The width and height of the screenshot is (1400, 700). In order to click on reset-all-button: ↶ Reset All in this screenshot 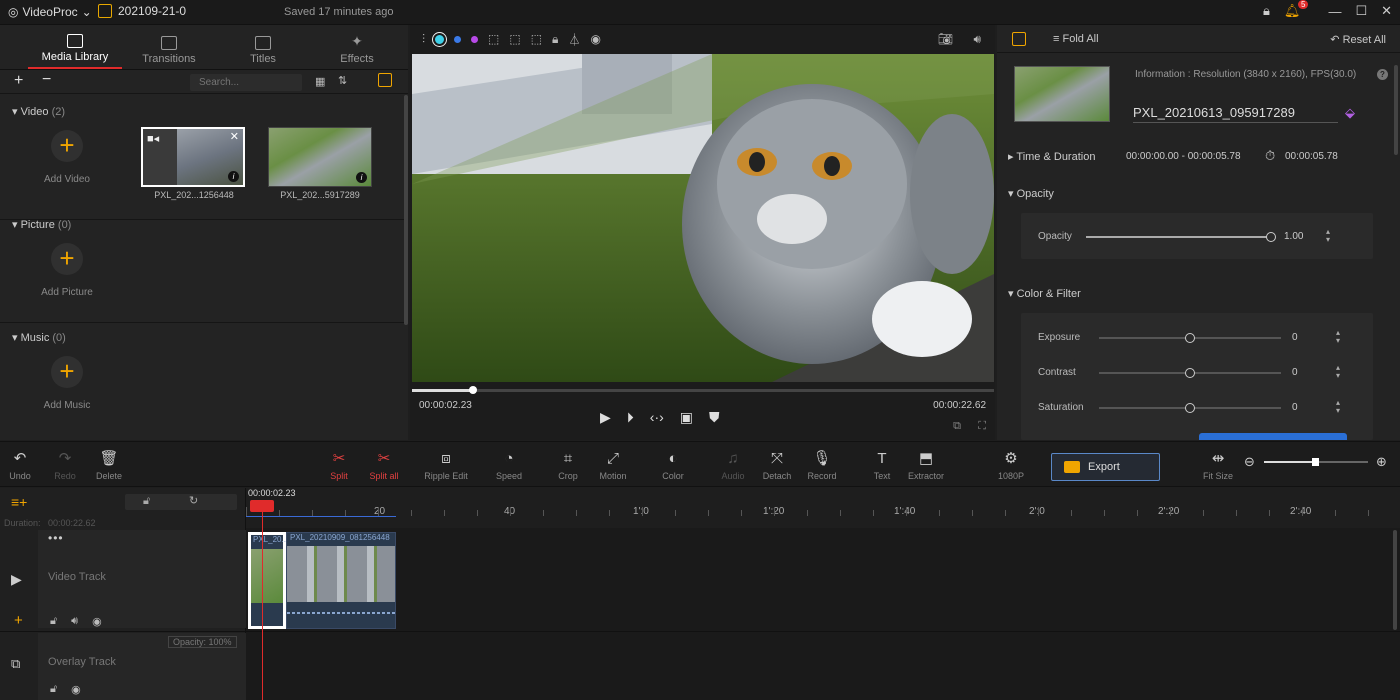, I will do `click(1358, 39)`.